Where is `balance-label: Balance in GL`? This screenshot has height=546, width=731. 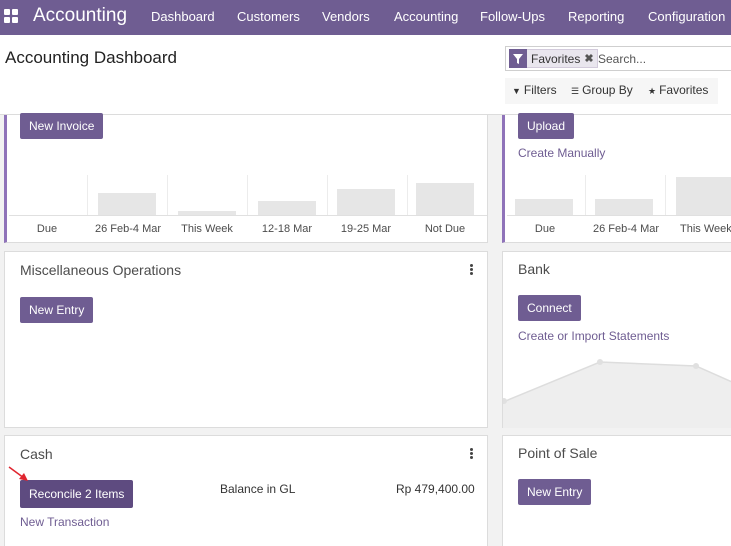
balance-label: Balance in GL is located at coordinates (258, 489).